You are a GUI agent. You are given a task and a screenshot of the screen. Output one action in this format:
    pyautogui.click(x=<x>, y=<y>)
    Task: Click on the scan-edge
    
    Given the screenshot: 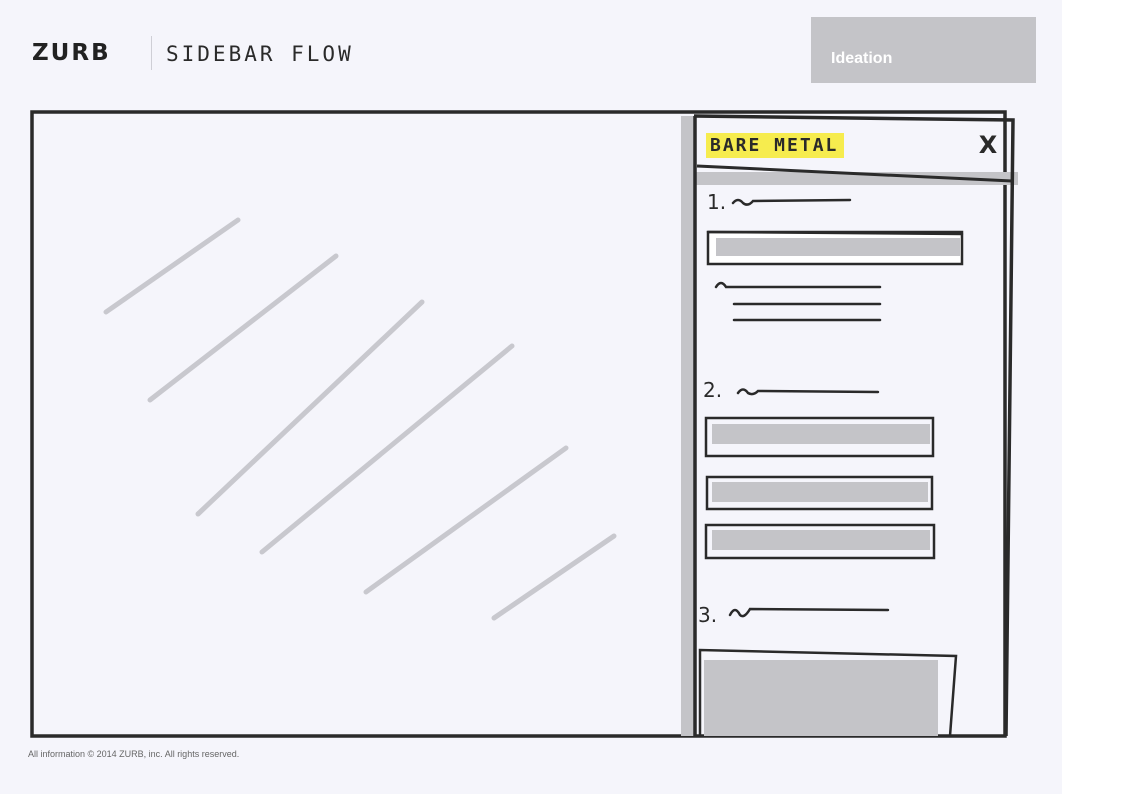 What is the action you would take?
    pyautogui.click(x=1092, y=397)
    